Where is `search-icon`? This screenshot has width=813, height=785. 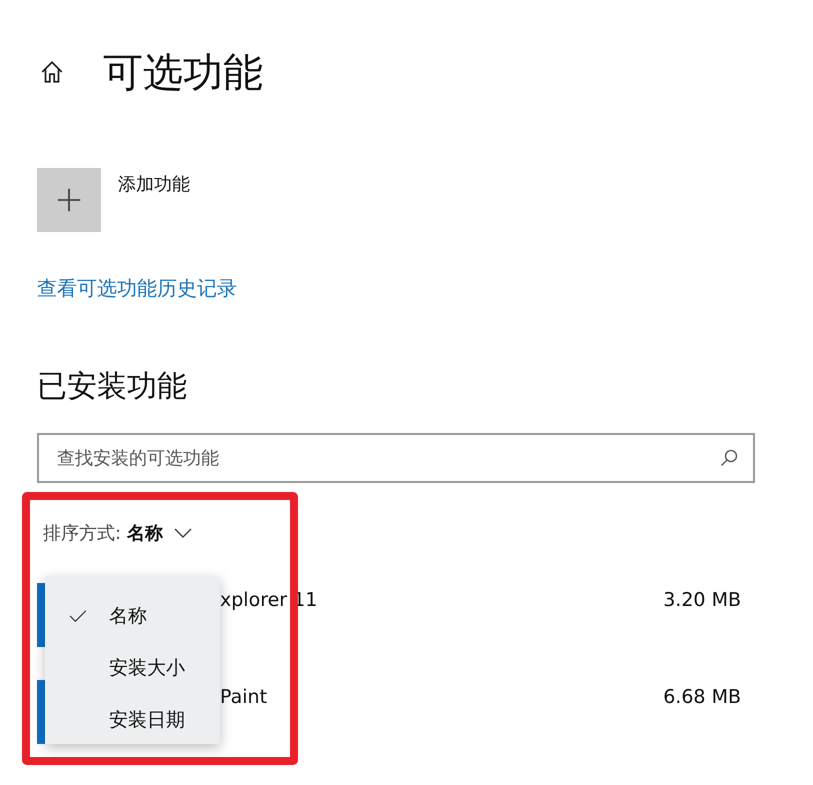 search-icon is located at coordinates (729, 458).